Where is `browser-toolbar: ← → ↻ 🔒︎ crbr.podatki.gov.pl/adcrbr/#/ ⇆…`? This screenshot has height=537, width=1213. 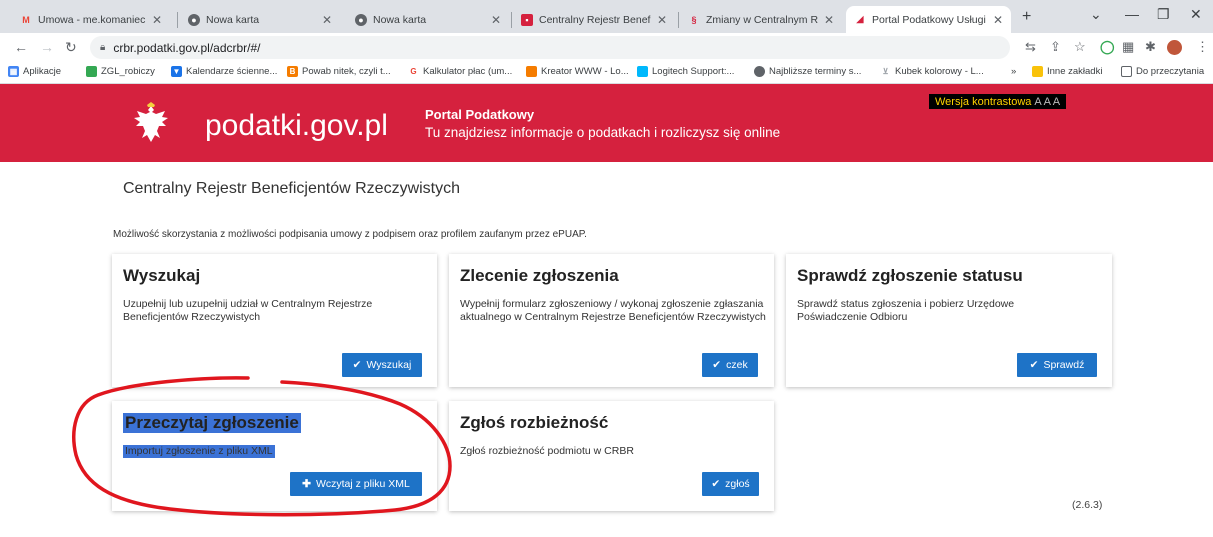
browser-toolbar: ← → ↻ 🔒︎ crbr.podatki.gov.pl/adcrbr/#/ ⇆… is located at coordinates (606, 47).